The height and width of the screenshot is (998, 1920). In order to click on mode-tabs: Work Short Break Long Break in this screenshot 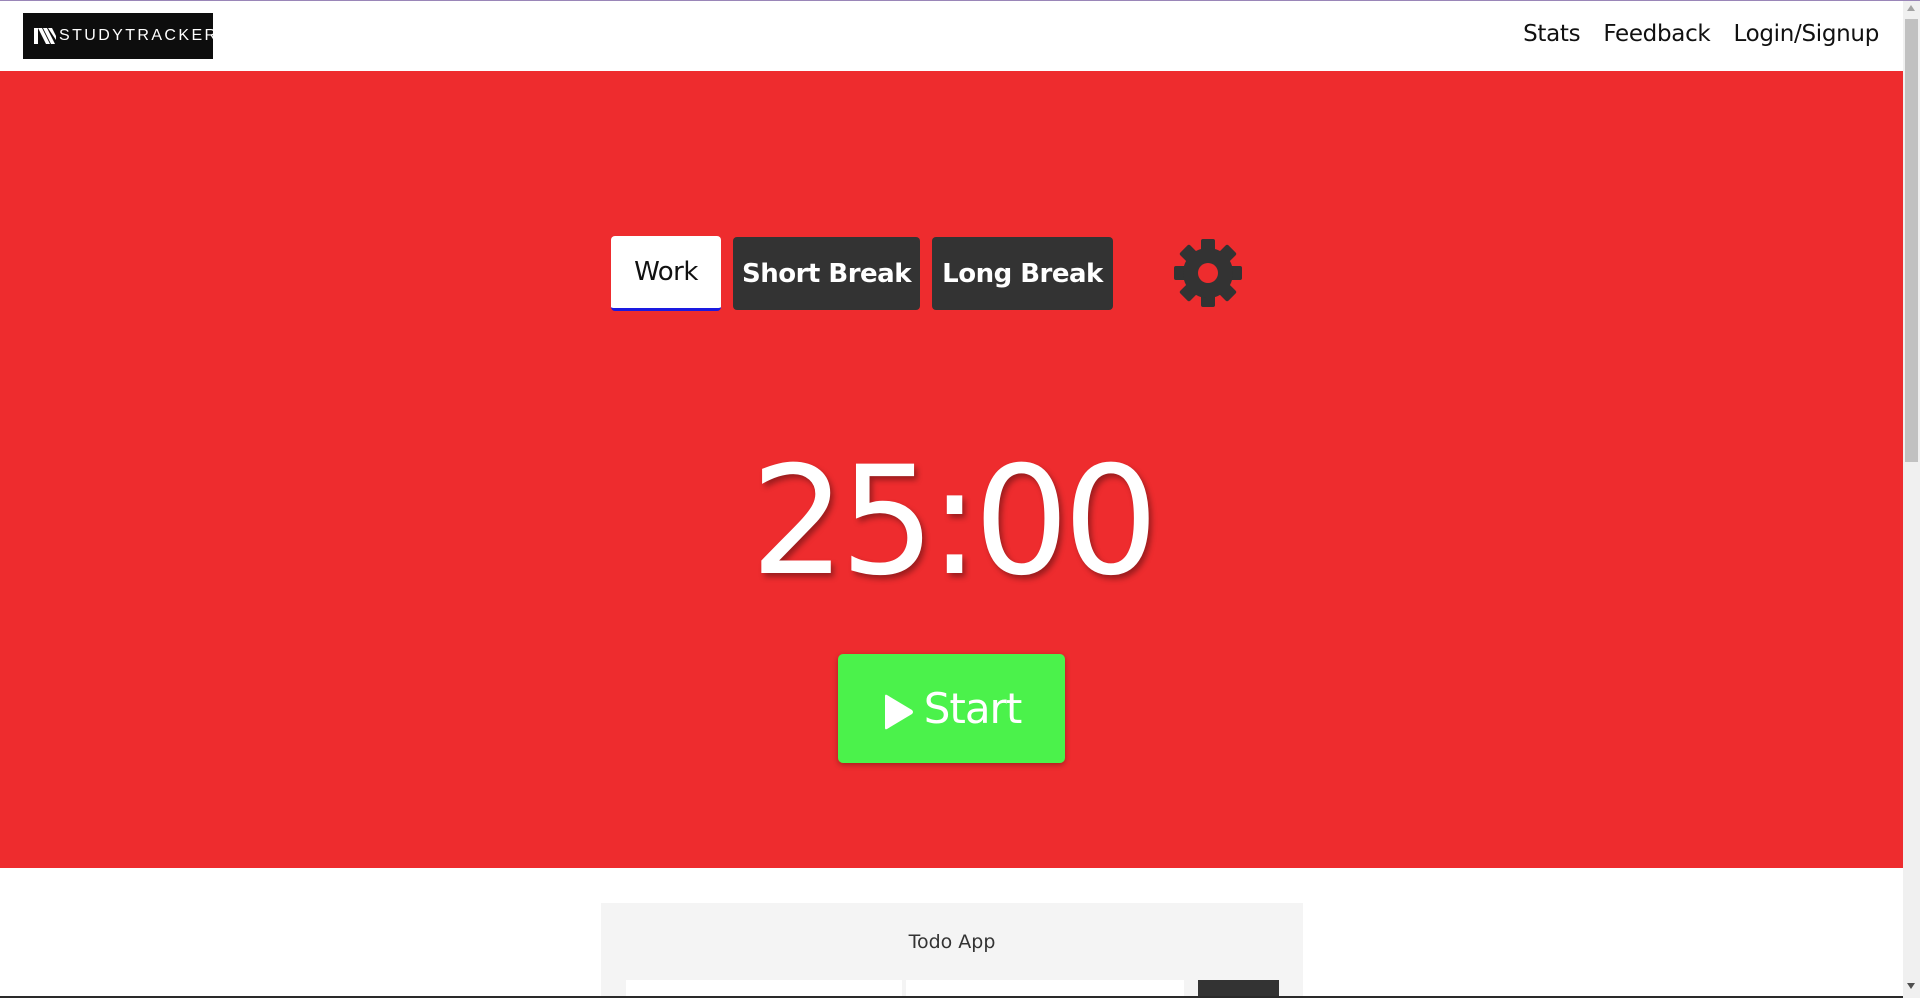, I will do `click(868, 273)`.